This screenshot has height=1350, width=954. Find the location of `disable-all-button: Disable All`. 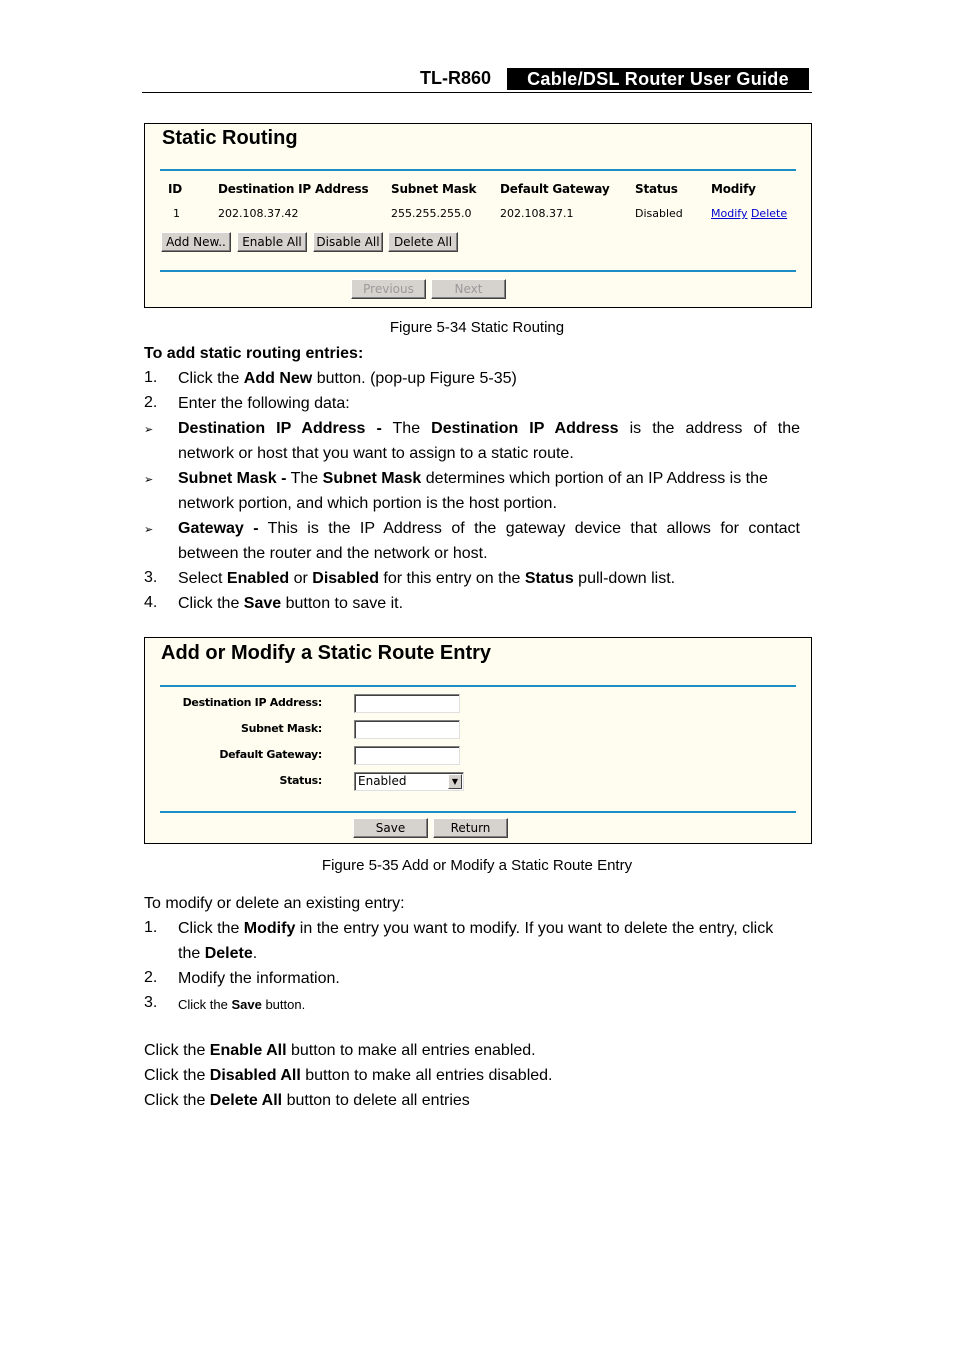

disable-all-button: Disable All is located at coordinates (348, 242).